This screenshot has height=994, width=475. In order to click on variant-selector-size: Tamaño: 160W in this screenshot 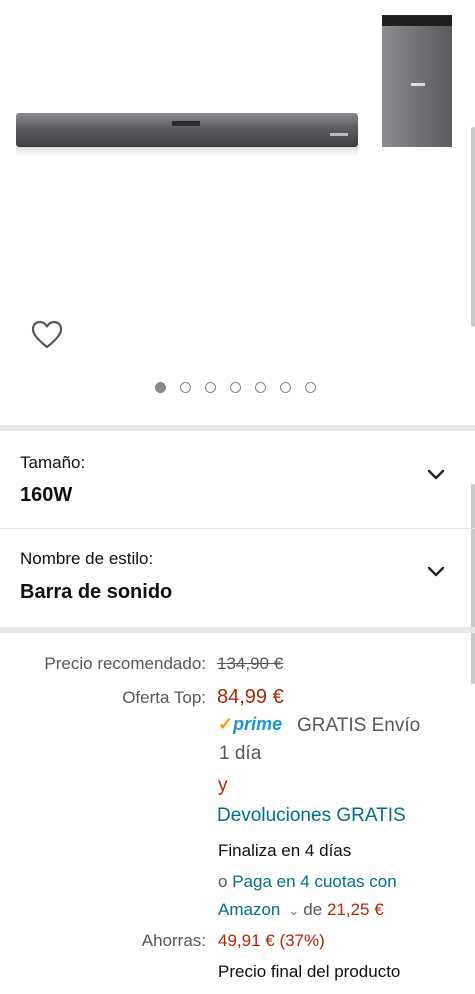, I will do `click(237, 479)`.